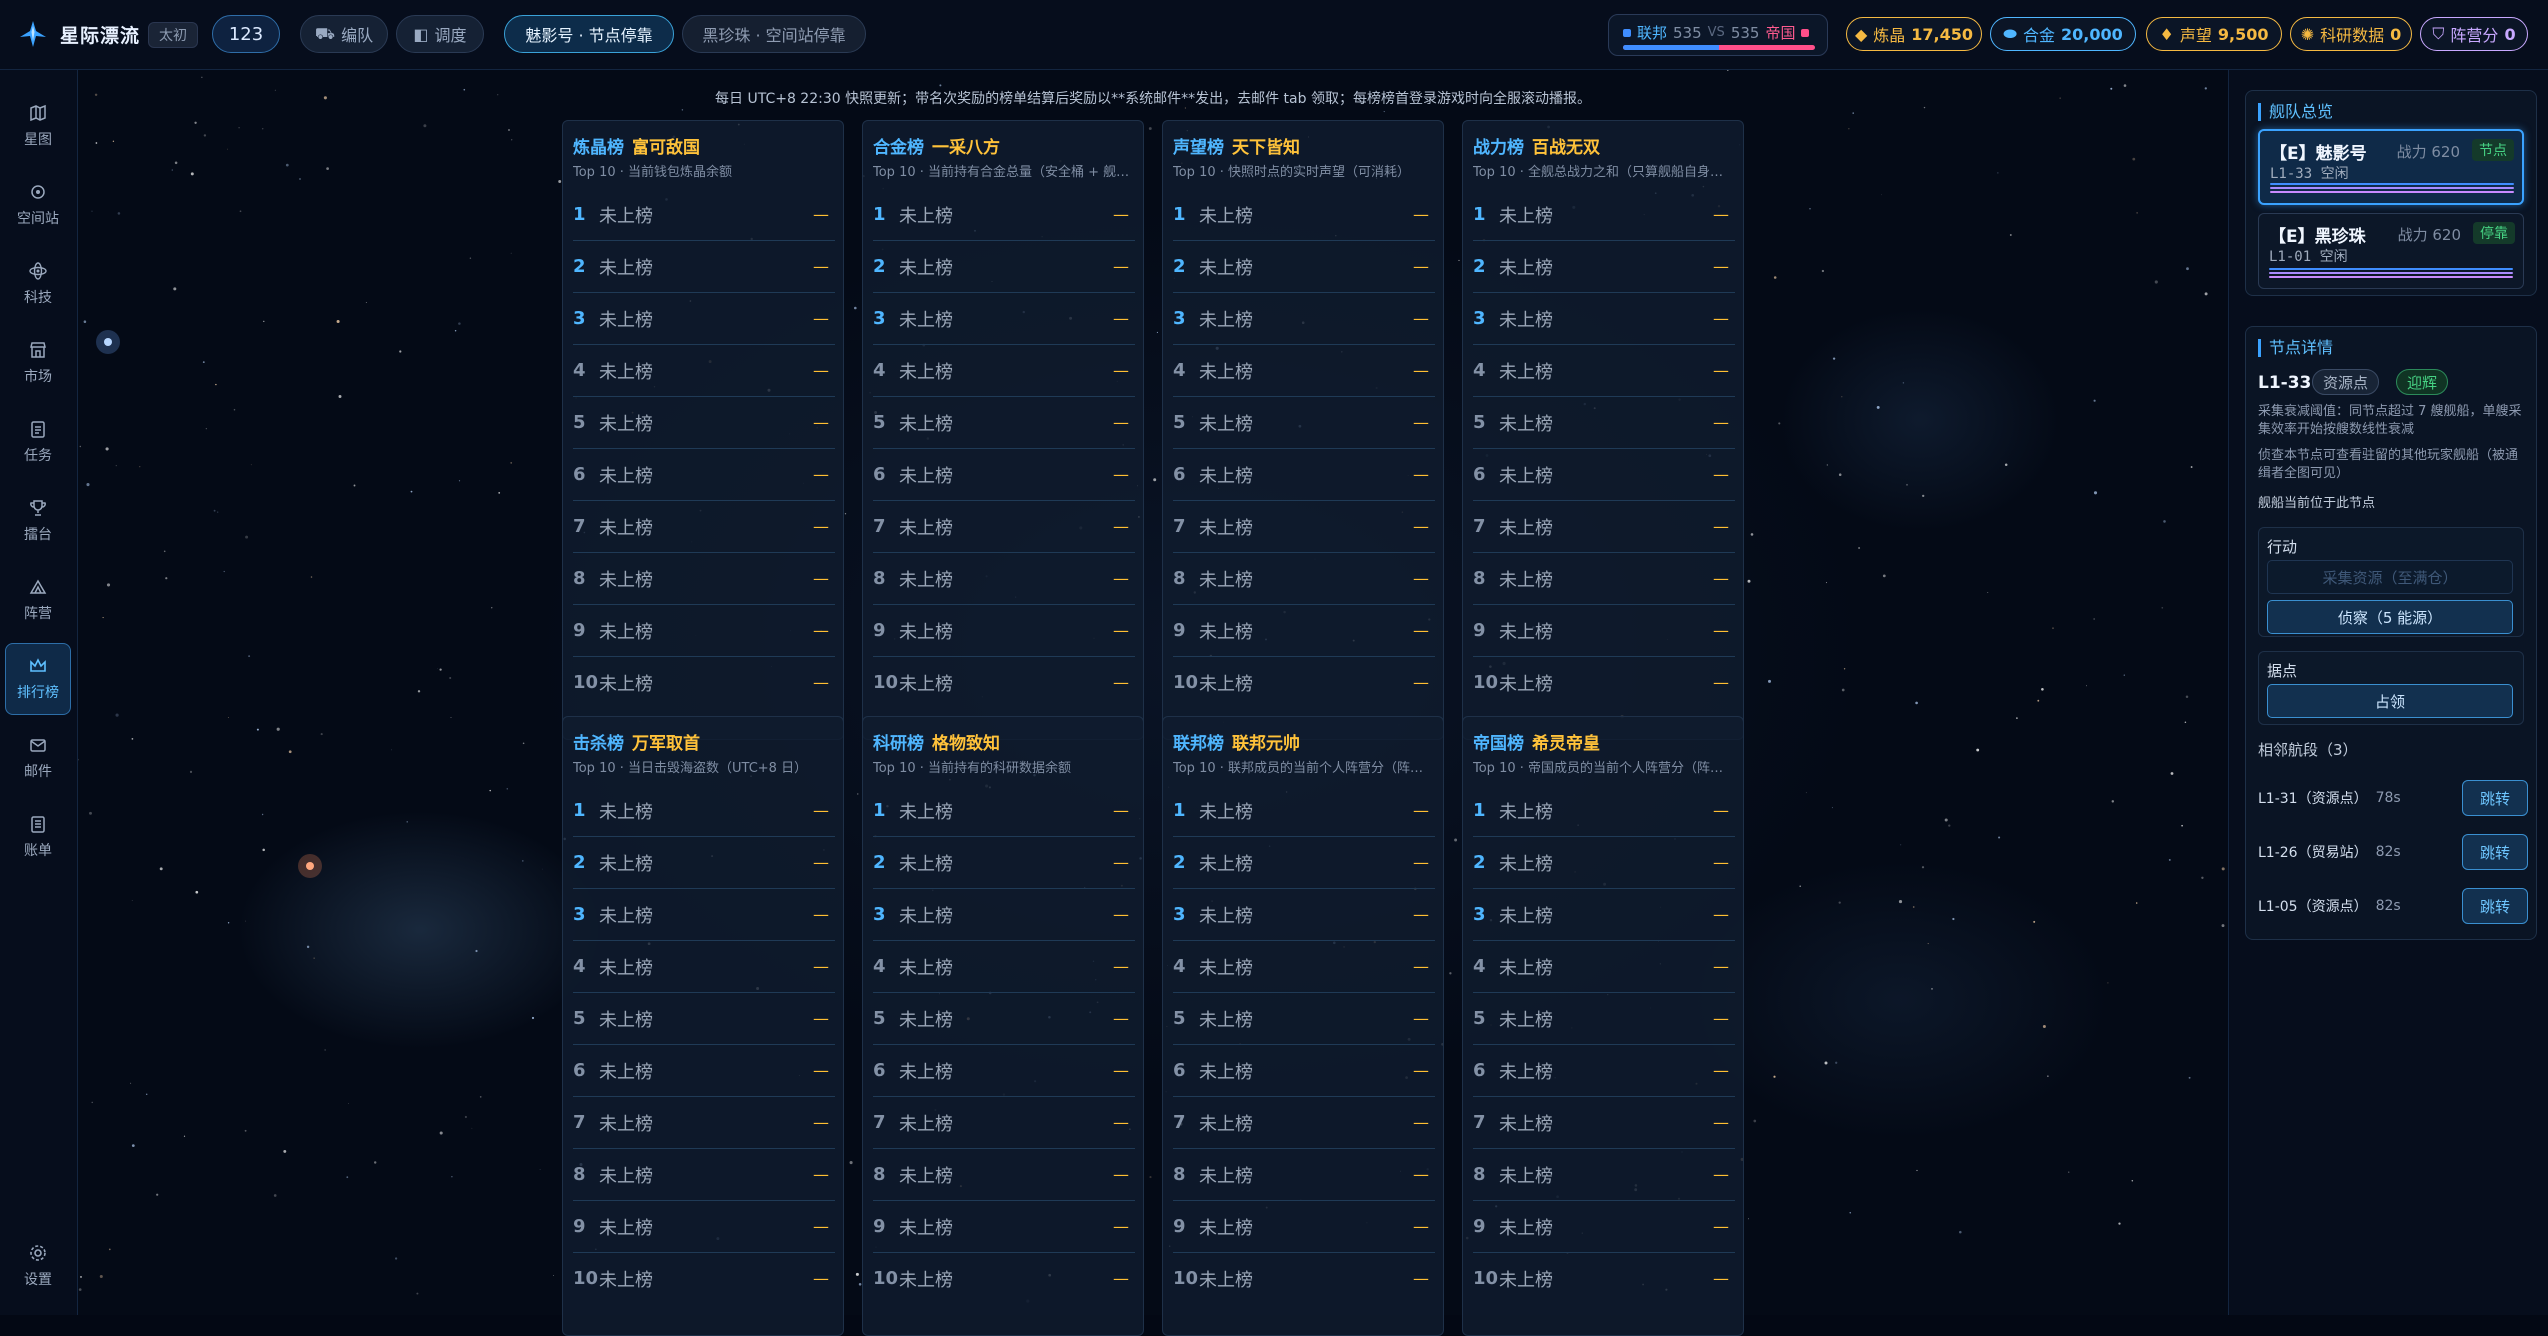  I want to click on fleet-tab-black-pearl: 黑珍珠 · 空间站停靠, so click(774, 34).